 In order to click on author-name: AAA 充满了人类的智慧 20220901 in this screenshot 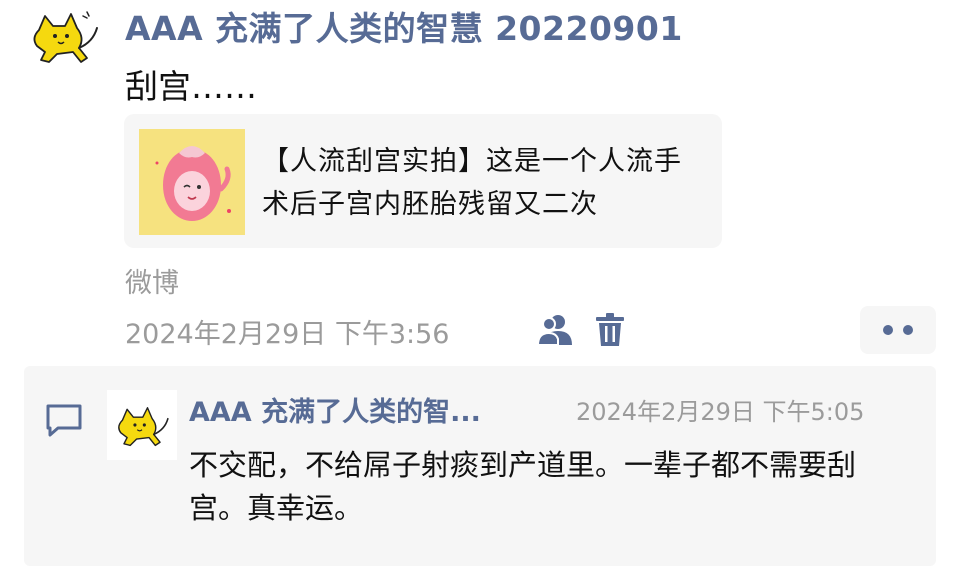, I will do `click(404, 26)`.